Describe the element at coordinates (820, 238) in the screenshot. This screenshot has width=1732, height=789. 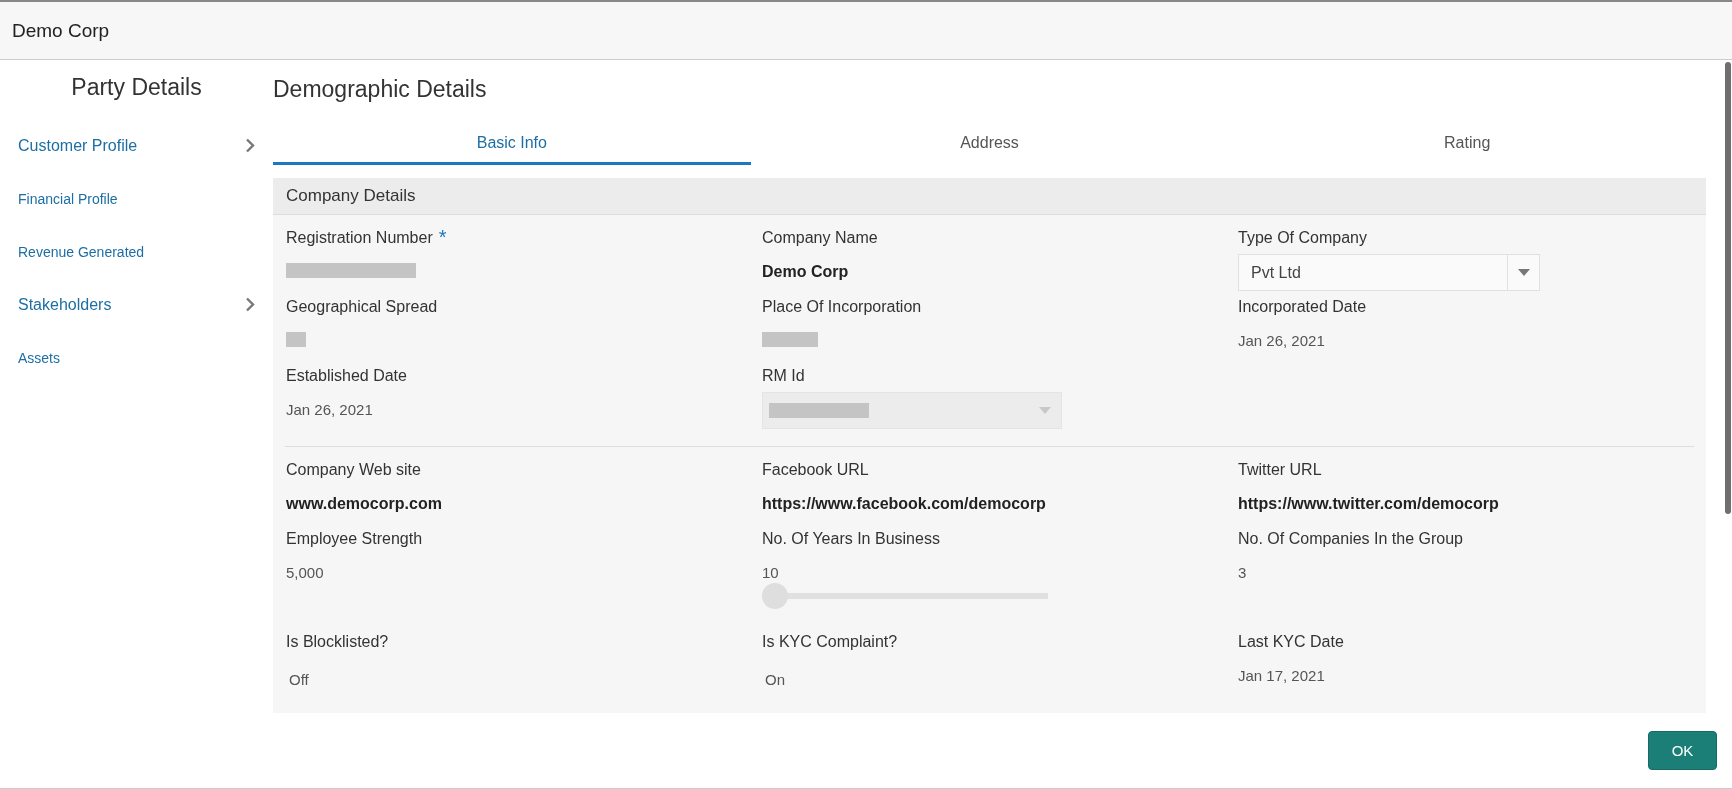
I see `field-label: Company Name` at that location.